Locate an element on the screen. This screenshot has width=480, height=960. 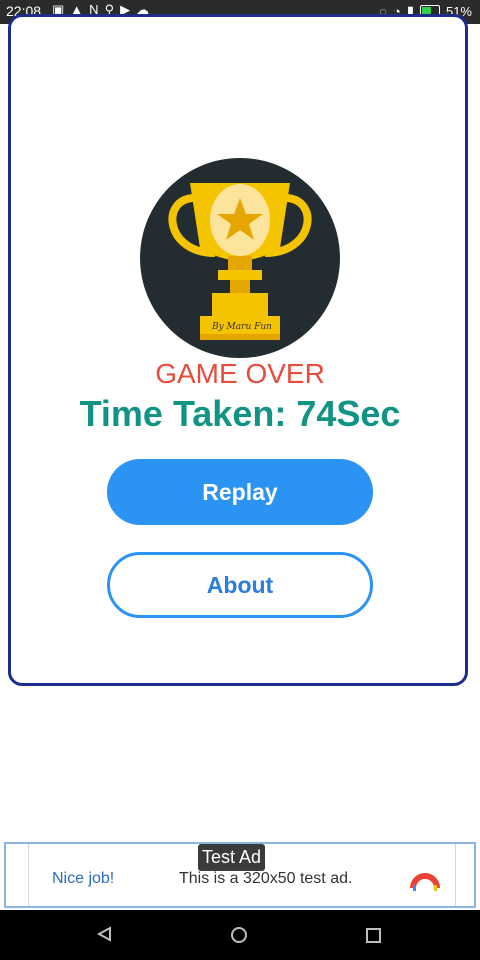
replay-button-label: Replay is located at coordinates (240, 491).